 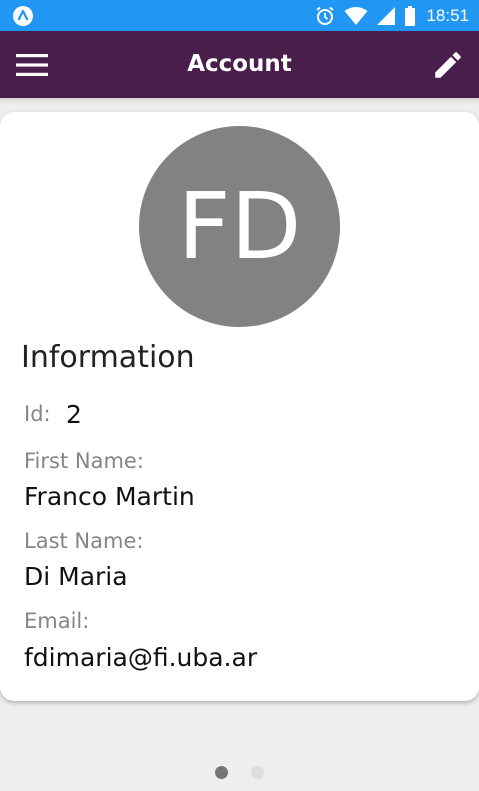 I want to click on pager-dot-active, so click(x=221, y=772).